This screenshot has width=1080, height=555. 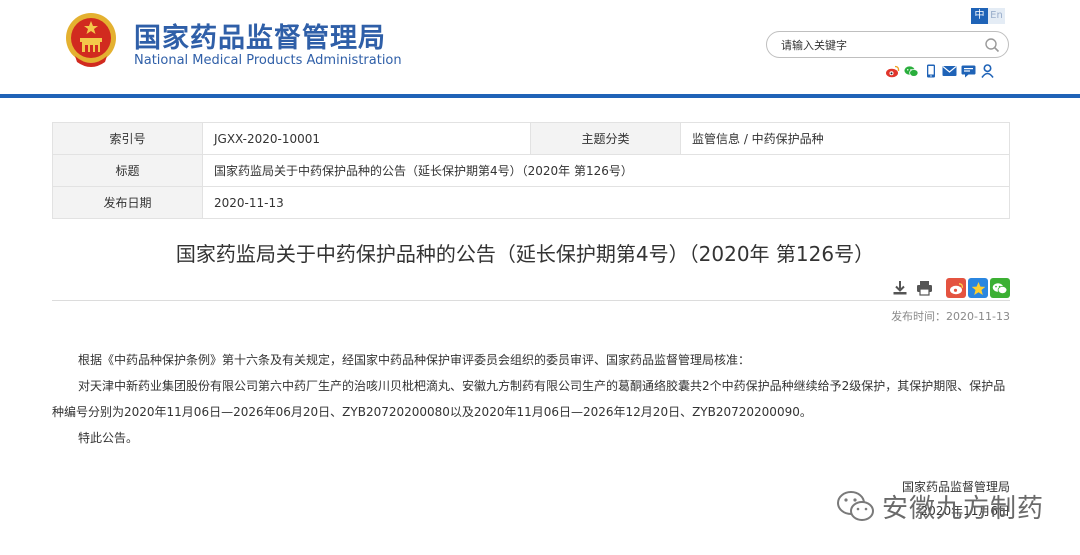 I want to click on print-icon, so click(x=924, y=288).